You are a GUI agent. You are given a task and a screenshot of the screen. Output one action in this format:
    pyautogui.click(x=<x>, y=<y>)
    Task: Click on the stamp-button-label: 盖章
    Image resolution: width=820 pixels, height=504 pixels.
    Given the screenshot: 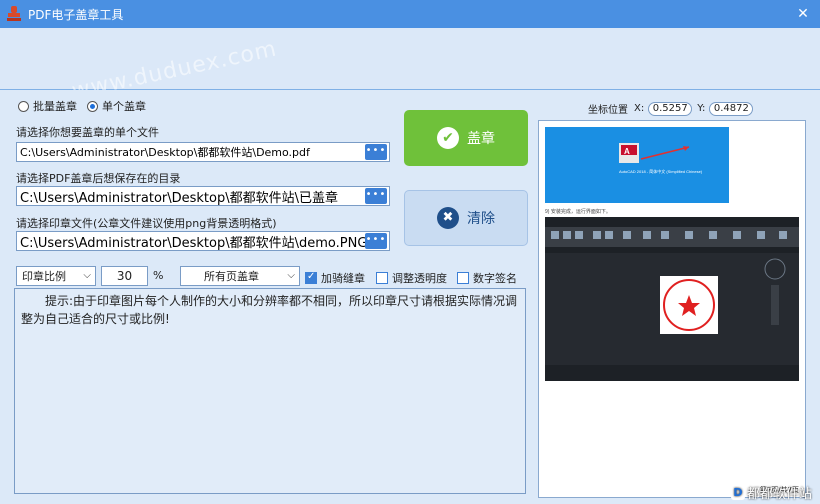 What is the action you would take?
    pyautogui.click(x=481, y=139)
    